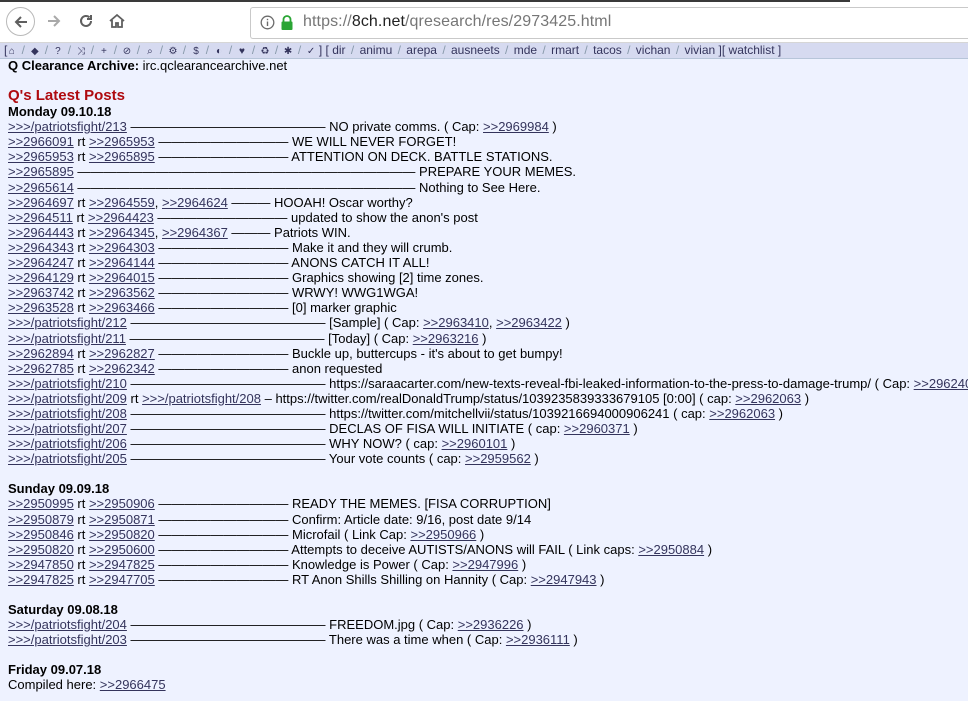  What do you see at coordinates (67, 338) in the screenshot?
I see `post-link: >>>/patriotsfight/211` at bounding box center [67, 338].